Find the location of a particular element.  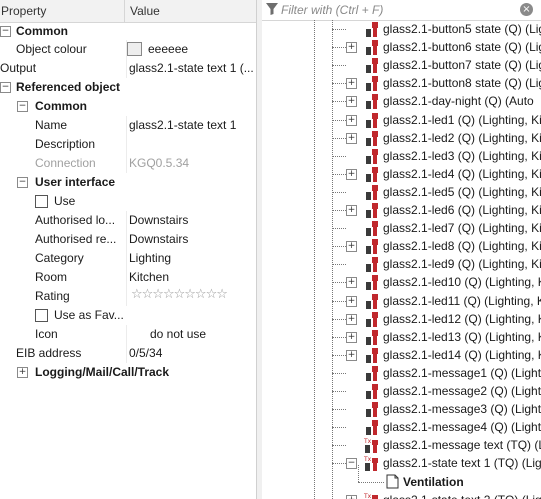

tree-item: glass2.1-led5 (Q) (Lighting, Ki is located at coordinates (401, 192).